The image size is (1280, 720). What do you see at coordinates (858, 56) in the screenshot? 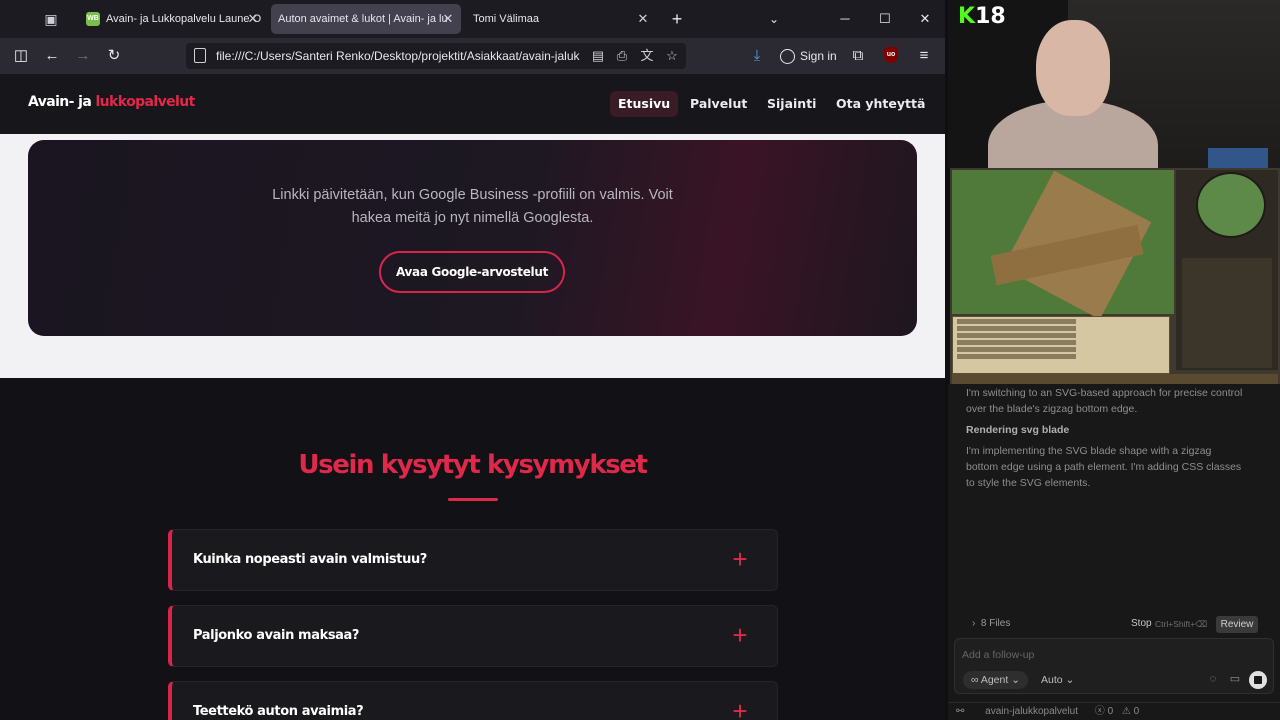
I see `extensions-icon: ⧉` at bounding box center [858, 56].